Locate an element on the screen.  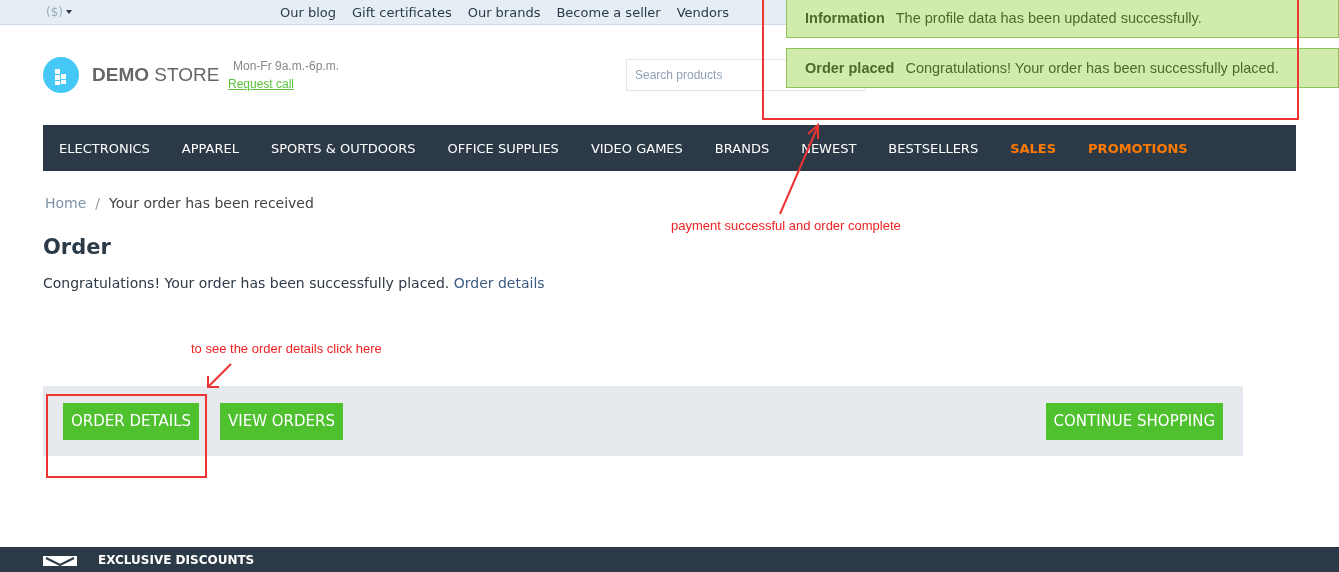
menu-item: SALES is located at coordinates (1033, 148).